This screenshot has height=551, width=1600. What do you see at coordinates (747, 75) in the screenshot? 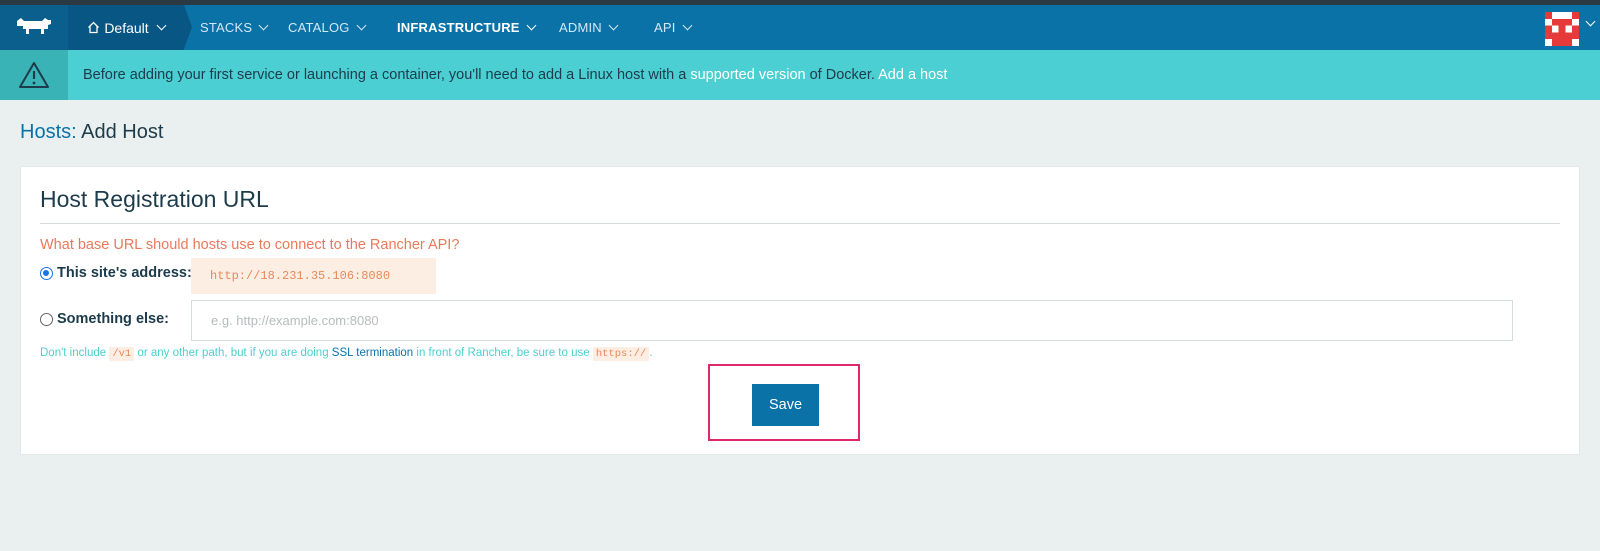
I see `supported-version-link: supported version` at bounding box center [747, 75].